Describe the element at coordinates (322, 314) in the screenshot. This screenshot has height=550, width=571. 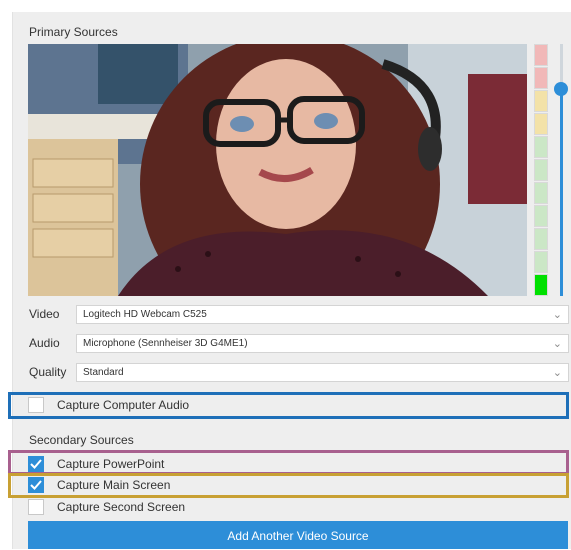
I see `video-select: Logitech HD Webcam C525 ⌄` at that location.